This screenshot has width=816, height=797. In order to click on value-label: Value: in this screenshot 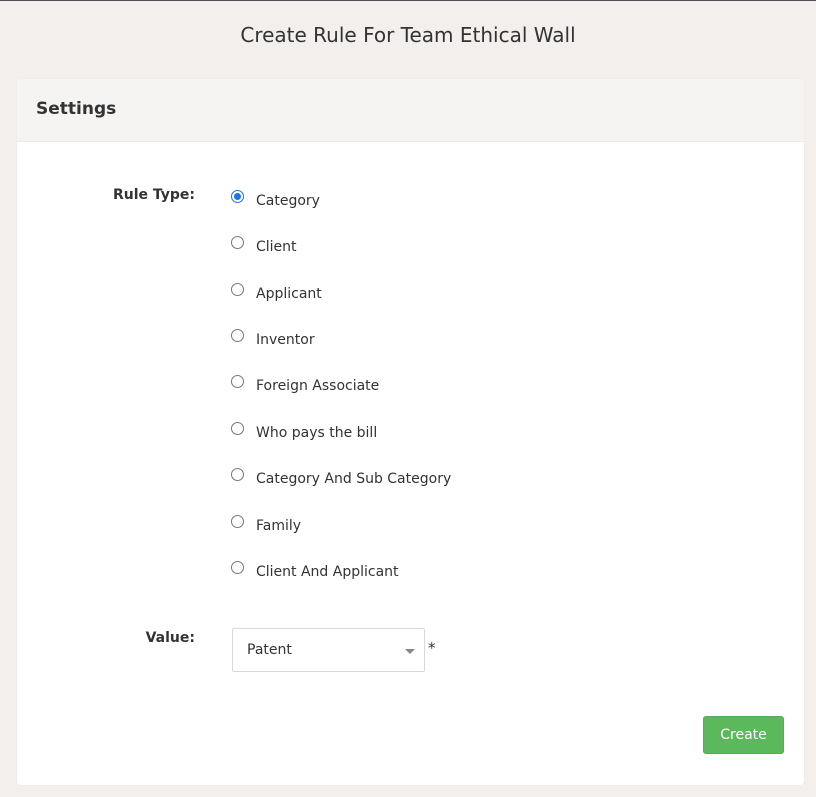, I will do `click(145, 638)`.